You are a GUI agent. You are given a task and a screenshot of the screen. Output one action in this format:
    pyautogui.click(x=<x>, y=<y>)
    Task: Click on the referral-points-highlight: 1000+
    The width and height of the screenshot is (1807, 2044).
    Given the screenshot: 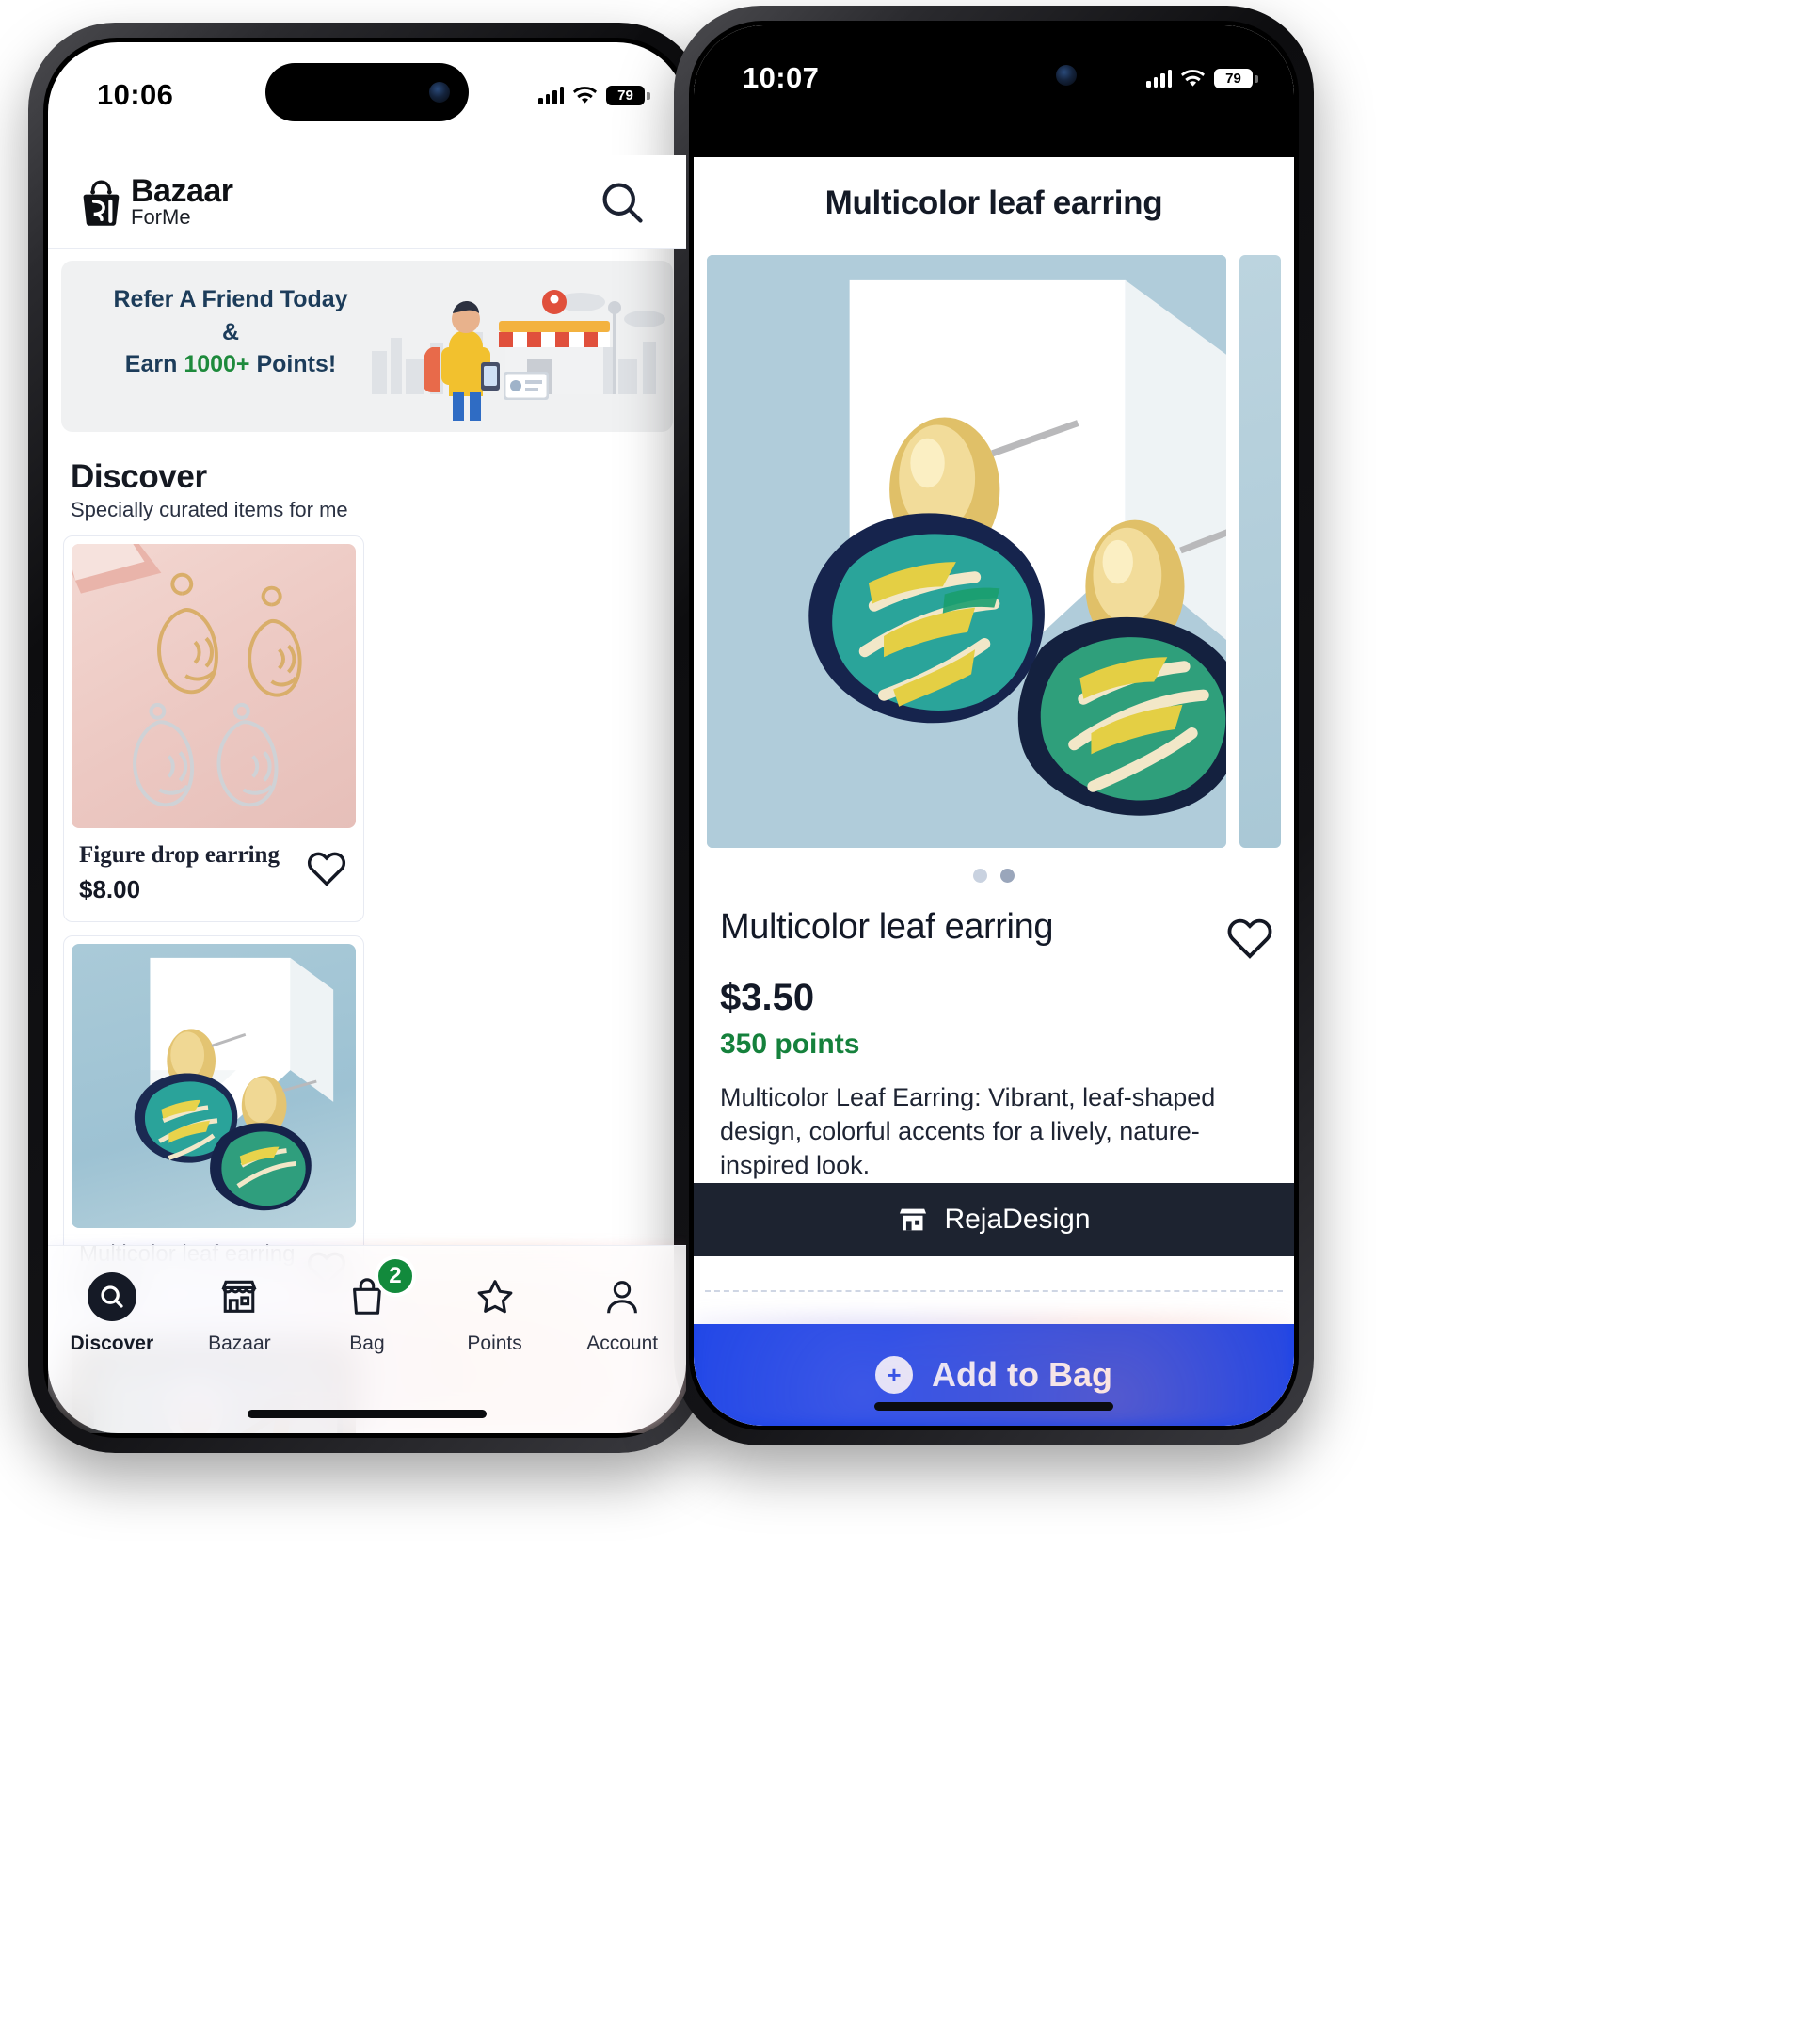 What is the action you would take?
    pyautogui.click(x=217, y=364)
    